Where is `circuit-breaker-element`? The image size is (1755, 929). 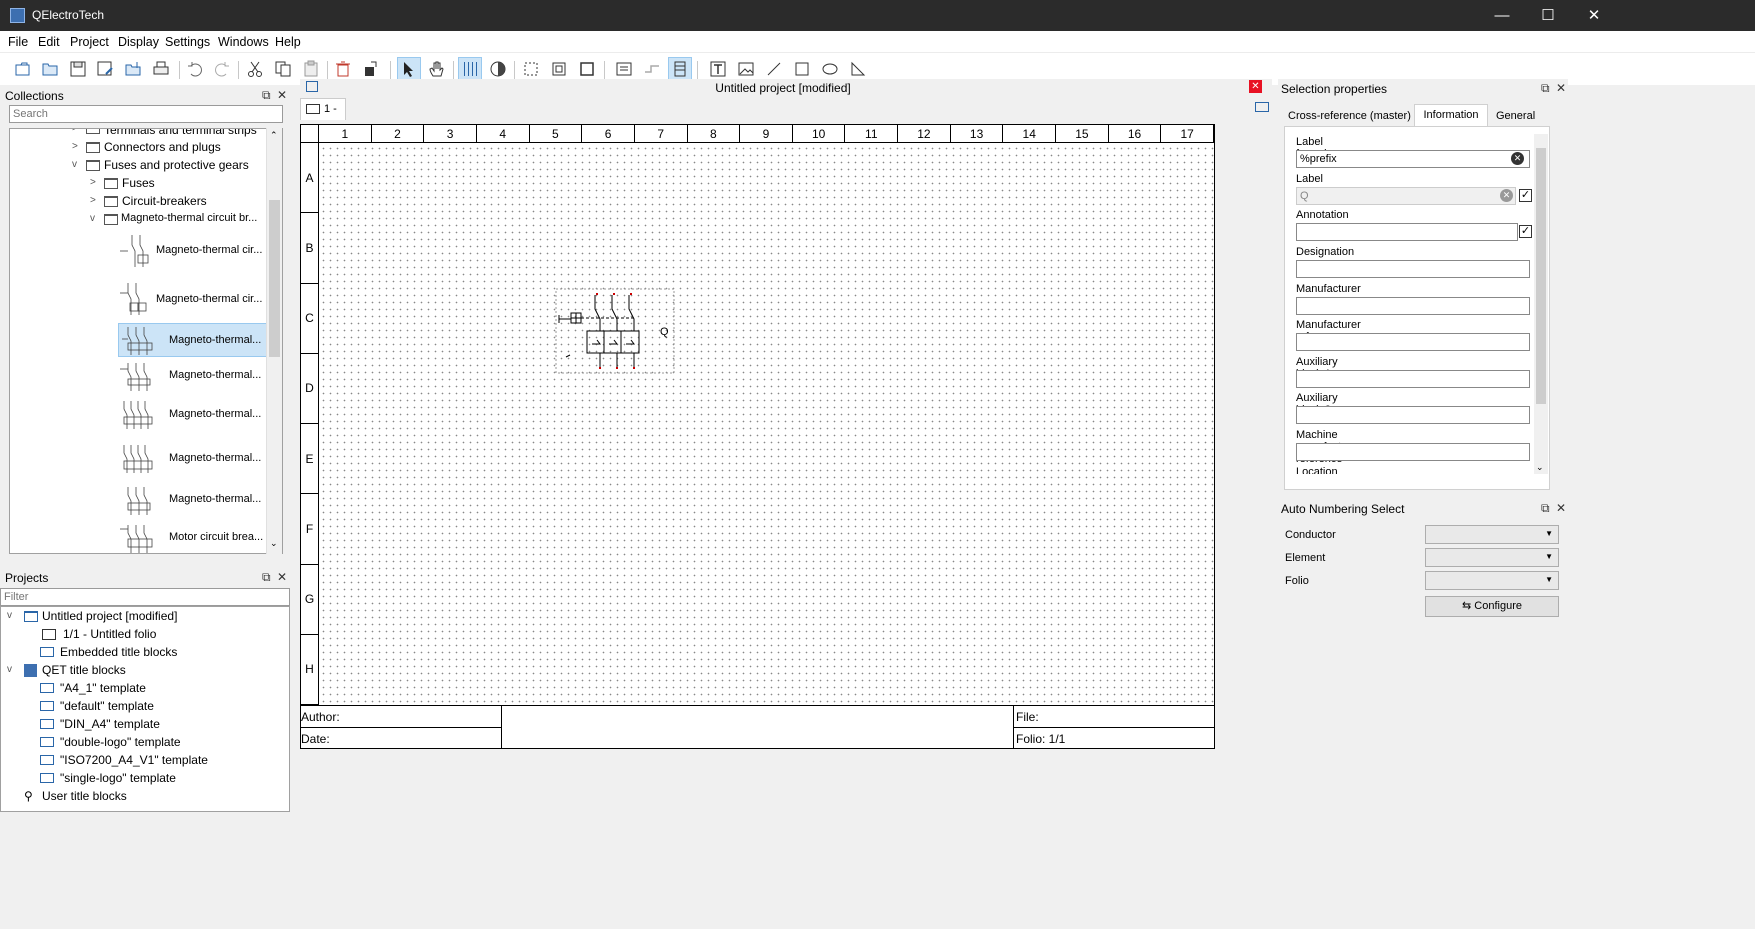
circuit-breaker-element is located at coordinates (614, 331).